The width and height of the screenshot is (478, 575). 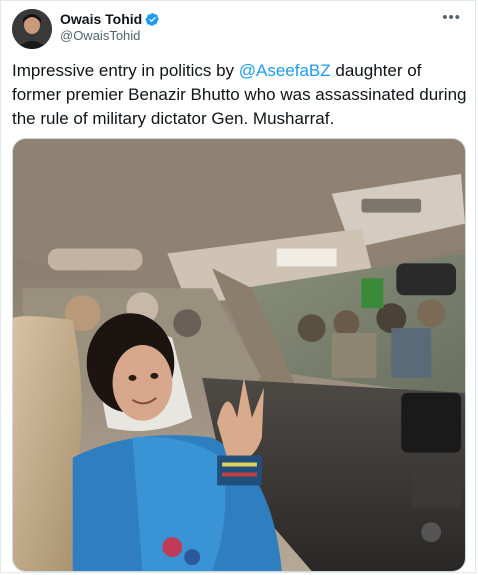 What do you see at coordinates (125, 70) in the screenshot?
I see `tweet-text-before: Impressive entry in politics by` at bounding box center [125, 70].